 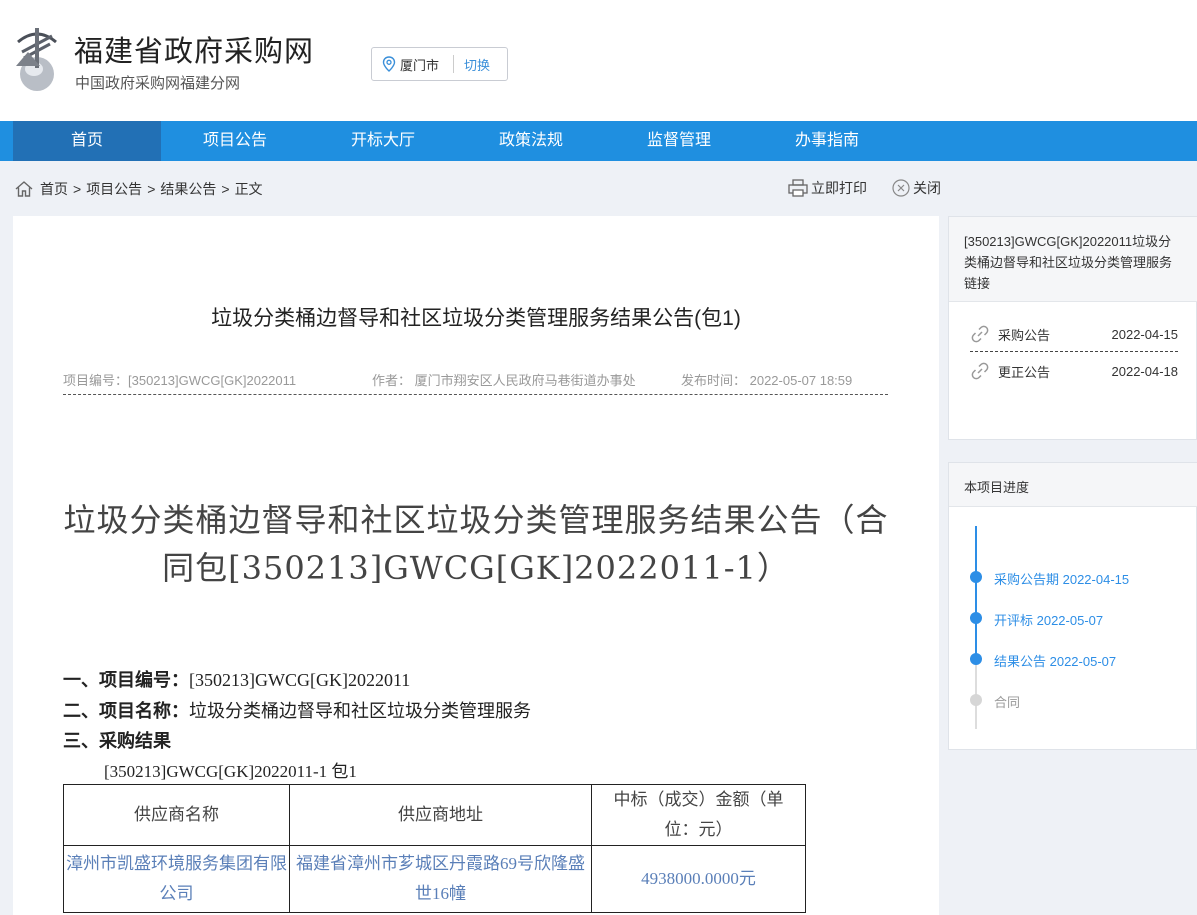 I want to click on table-header-cell: 供应商名称, so click(x=176, y=815).